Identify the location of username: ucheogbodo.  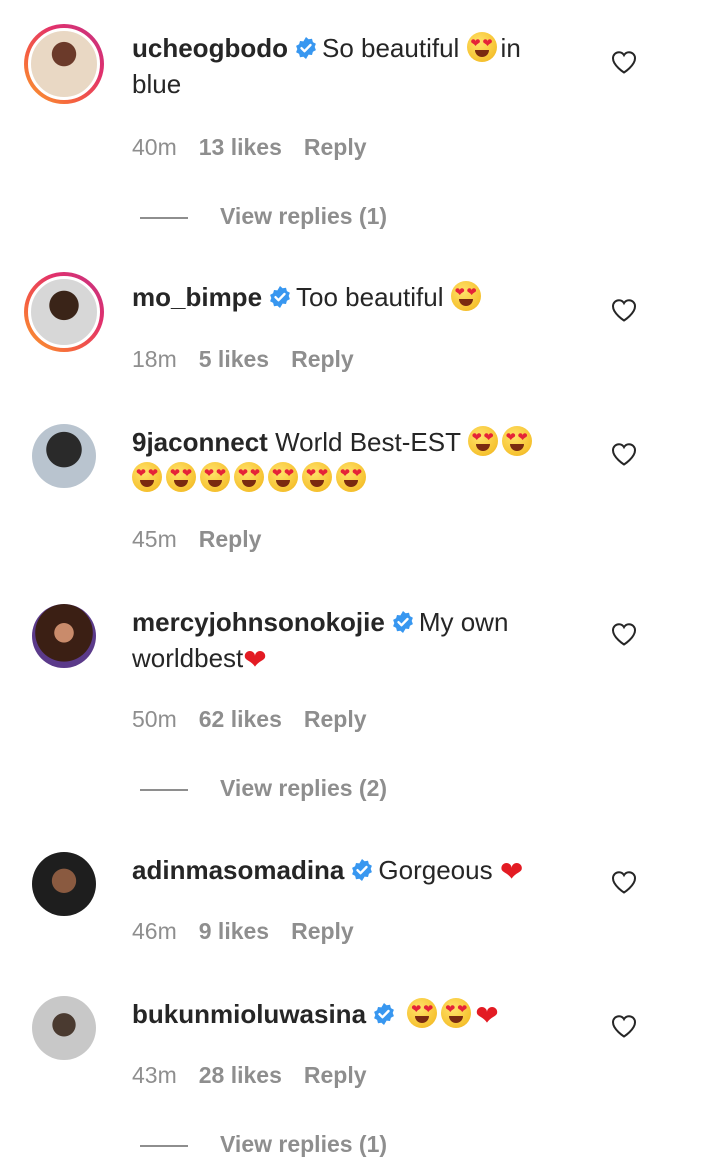
(210, 48).